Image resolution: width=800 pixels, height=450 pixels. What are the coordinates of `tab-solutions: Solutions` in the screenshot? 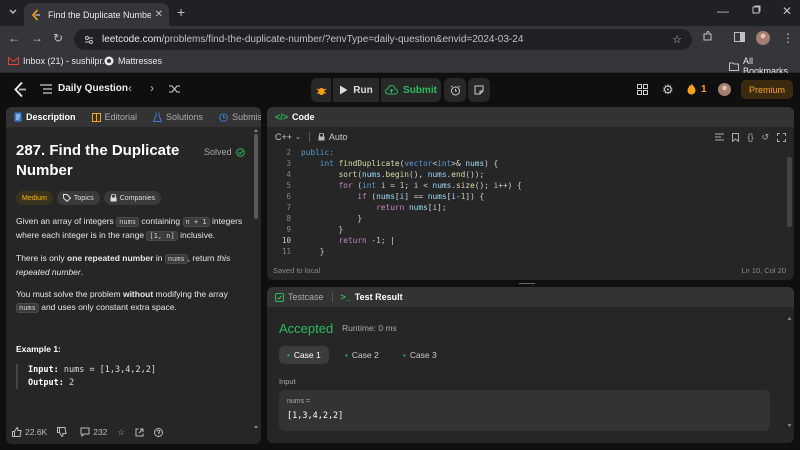 It's located at (178, 117).